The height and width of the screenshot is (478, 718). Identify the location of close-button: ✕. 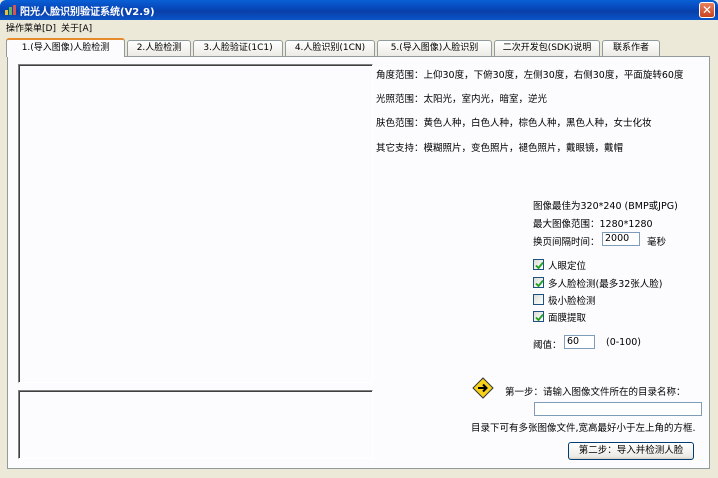
(707, 10).